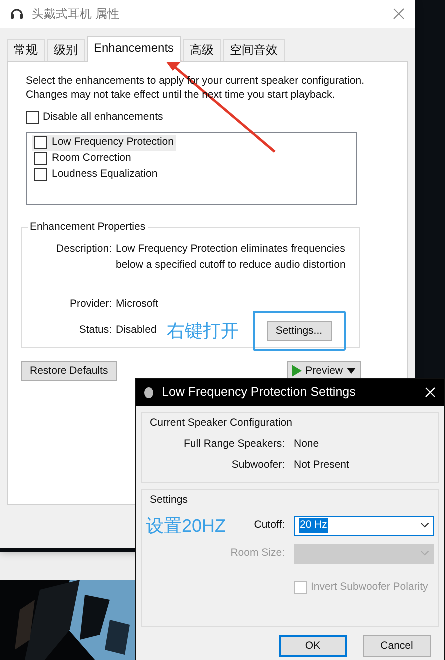  I want to click on group-title: Settings, so click(169, 500).